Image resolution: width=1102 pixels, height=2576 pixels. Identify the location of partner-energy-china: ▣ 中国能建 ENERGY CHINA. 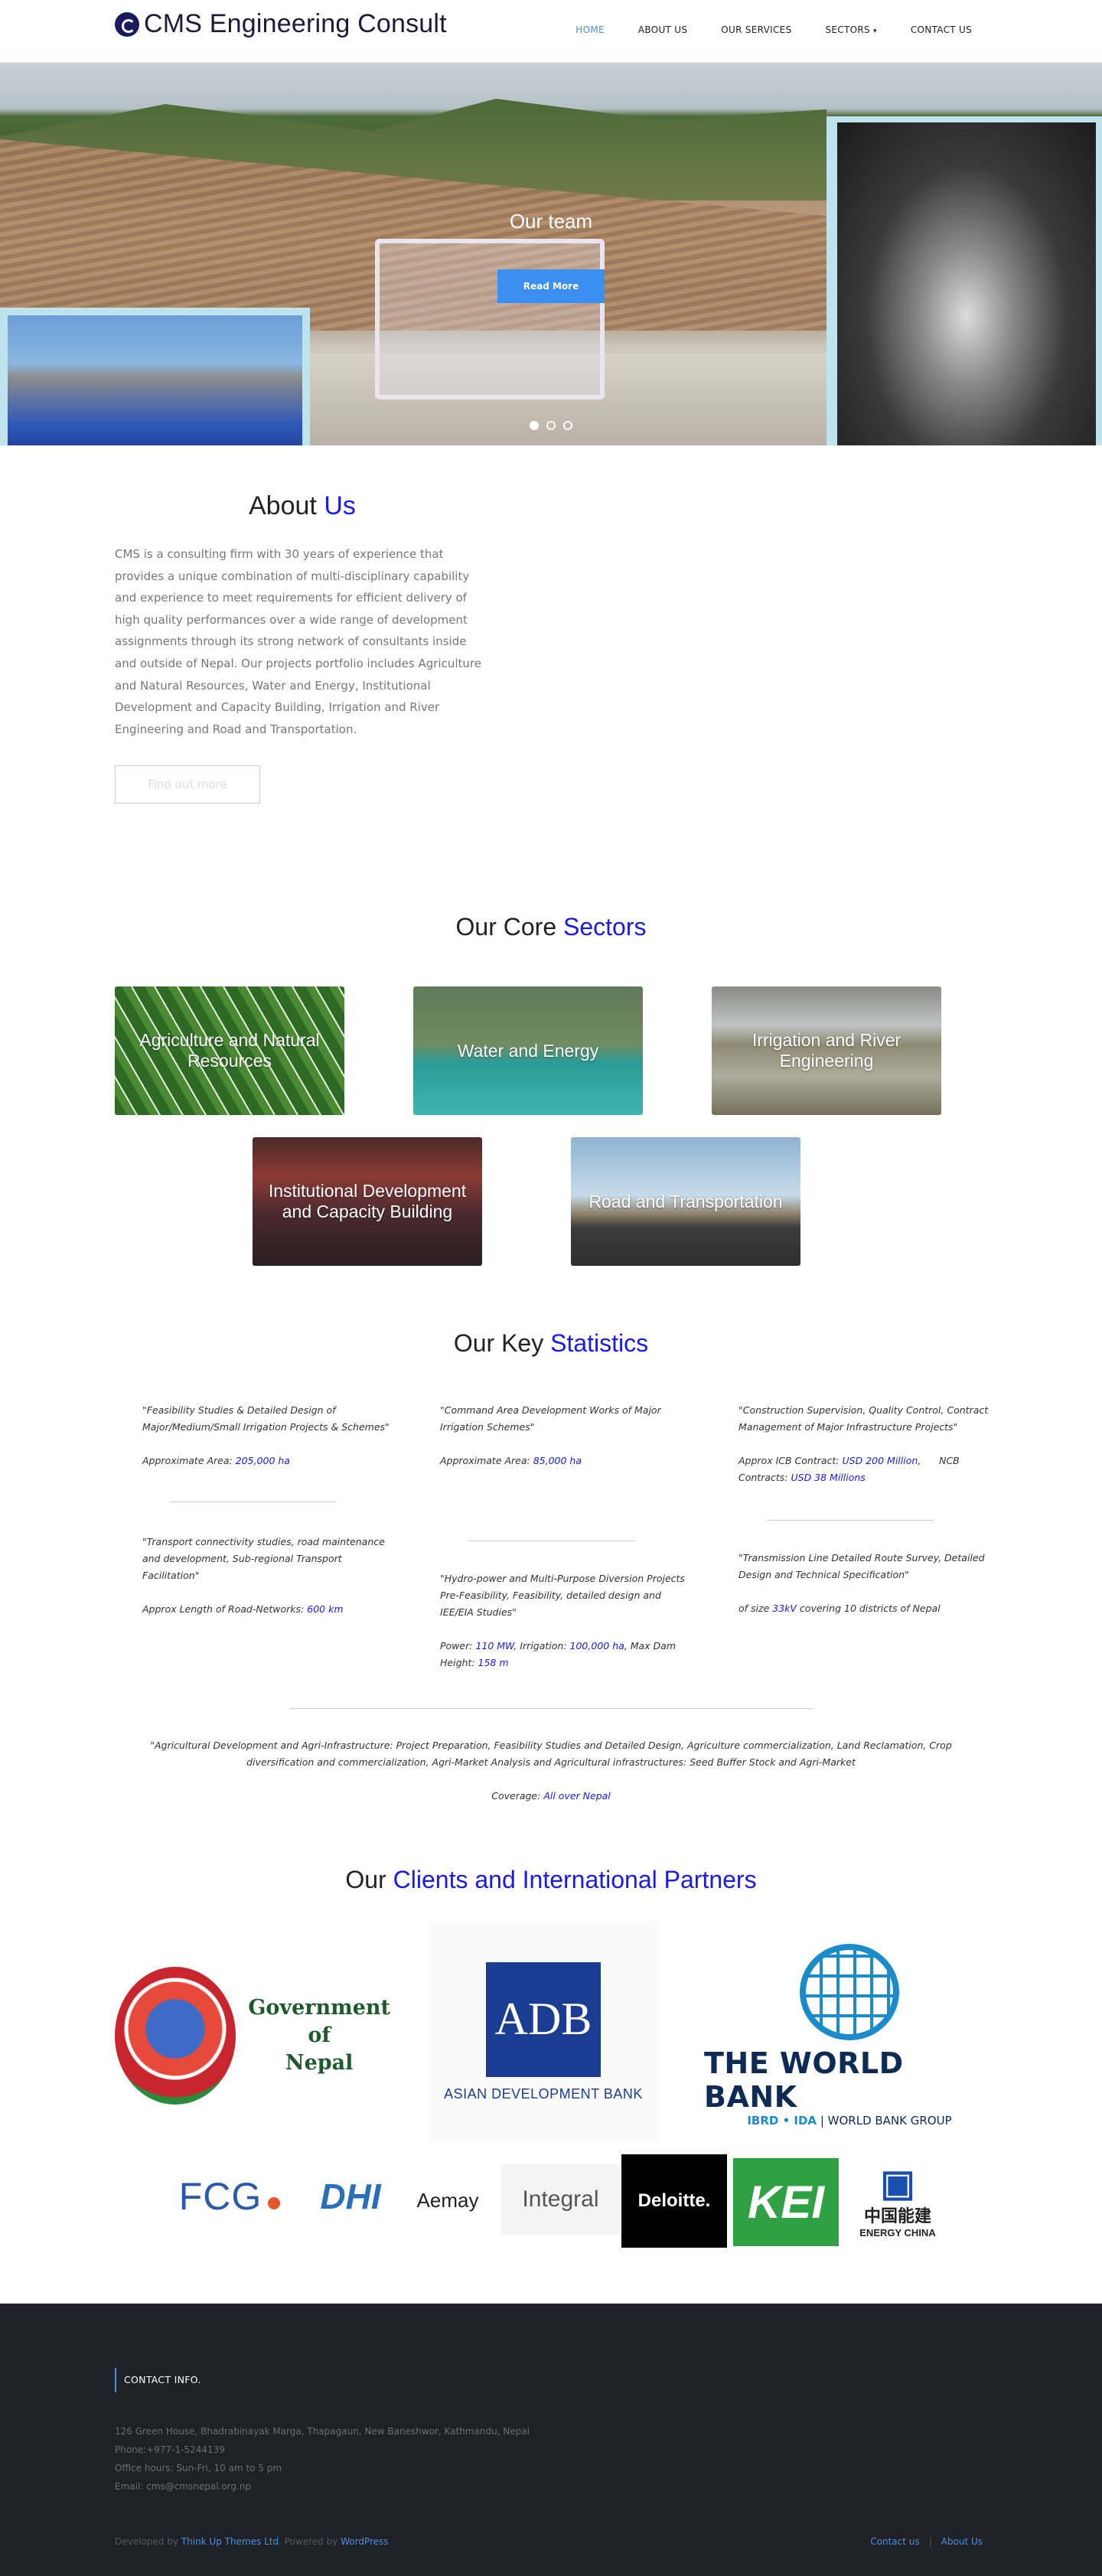
(897, 2202).